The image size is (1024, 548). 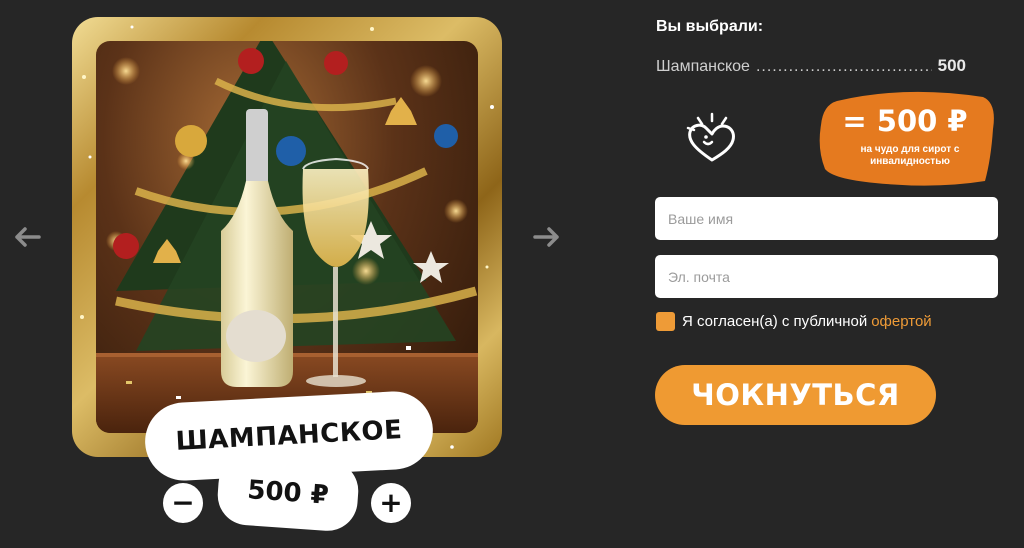 What do you see at coordinates (665, 321) in the screenshot?
I see `agreement-checkbox` at bounding box center [665, 321].